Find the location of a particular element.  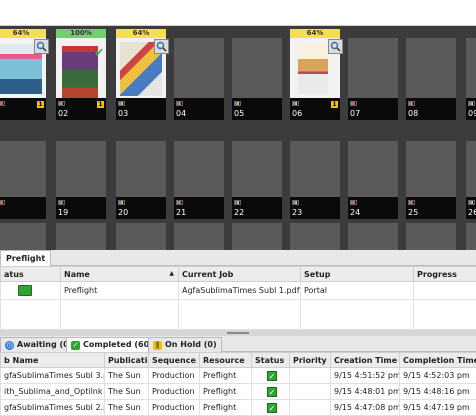

progress-percent-label: 100% is located at coordinates (81, 33).